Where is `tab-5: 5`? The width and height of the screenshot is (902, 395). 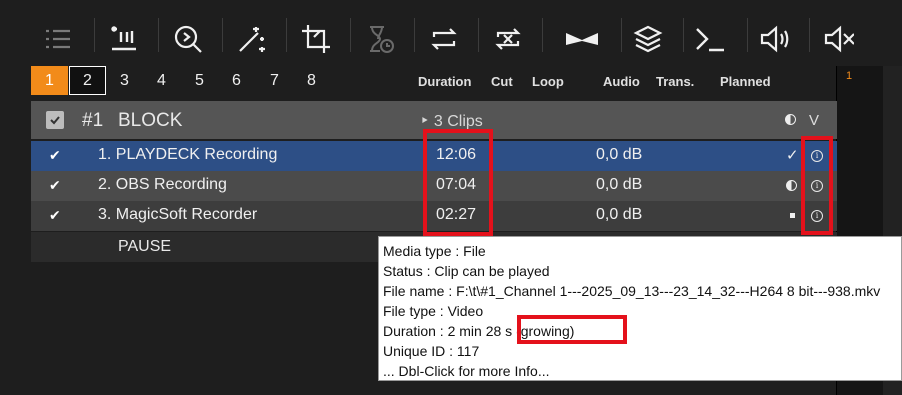
tab-5: 5 is located at coordinates (199, 80).